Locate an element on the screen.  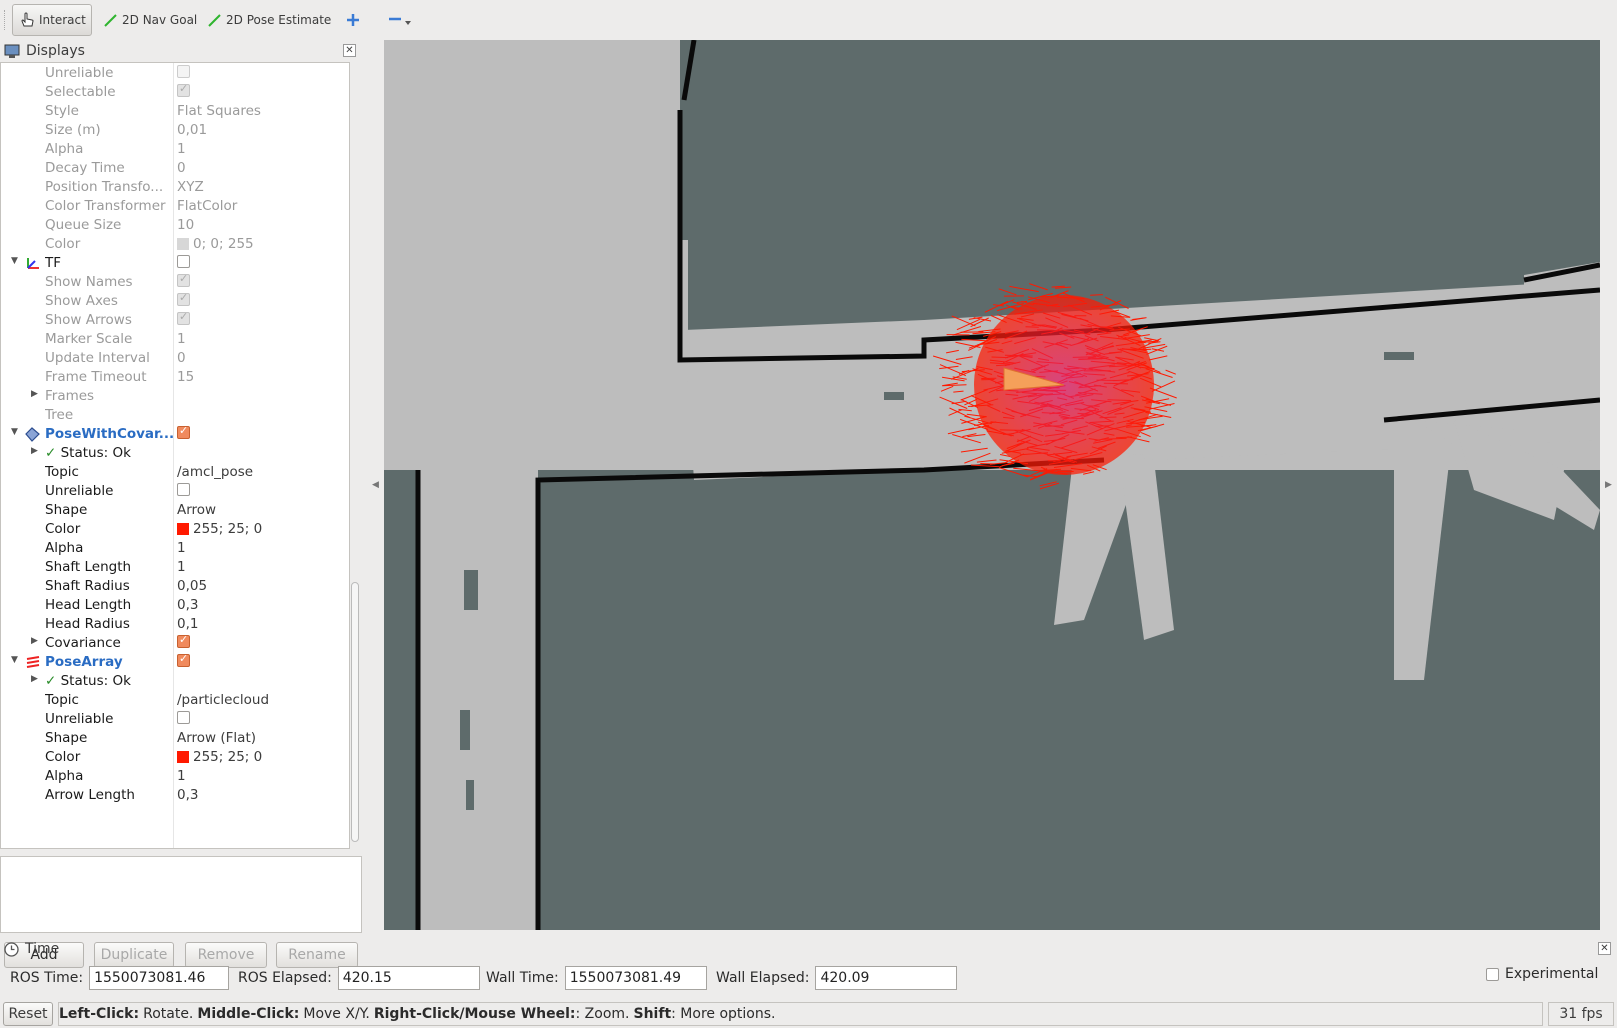
tree-row: Update Interval 0 is located at coordinates (174, 358).